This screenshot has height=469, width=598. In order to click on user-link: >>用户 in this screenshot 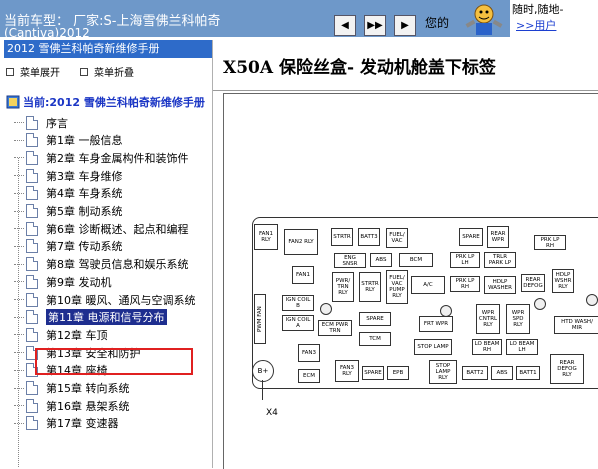, I will do `click(536, 25)`.